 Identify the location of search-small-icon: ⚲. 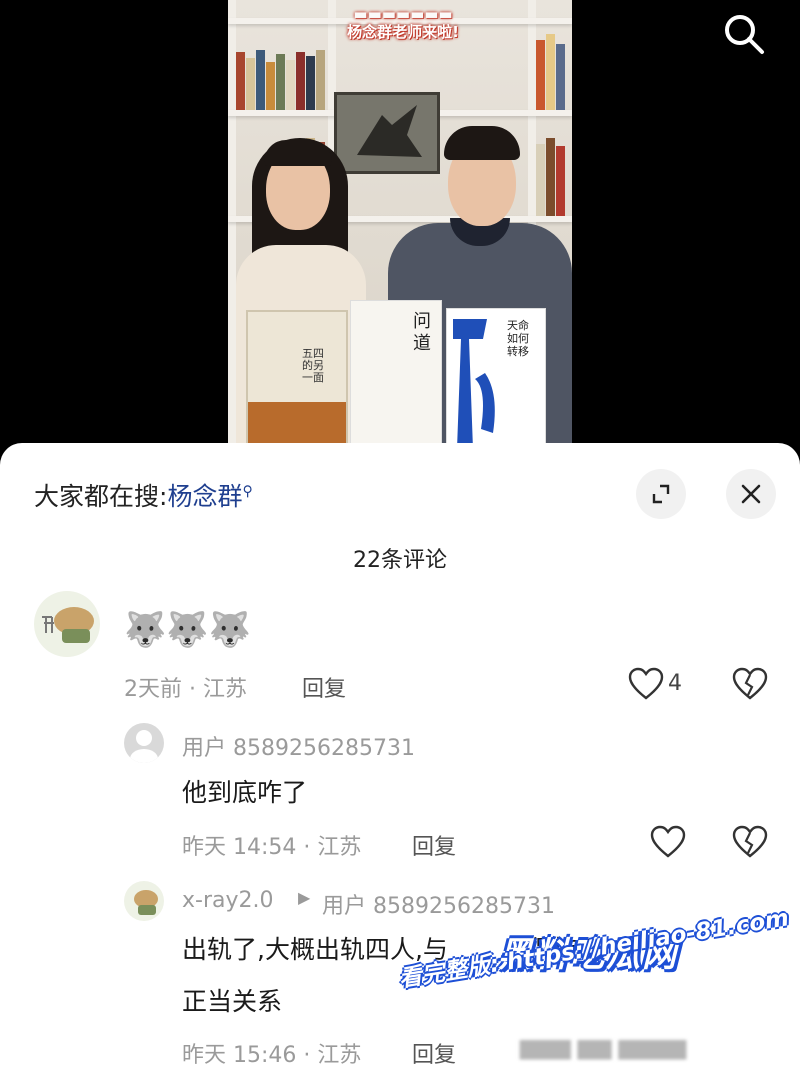
(247, 491).